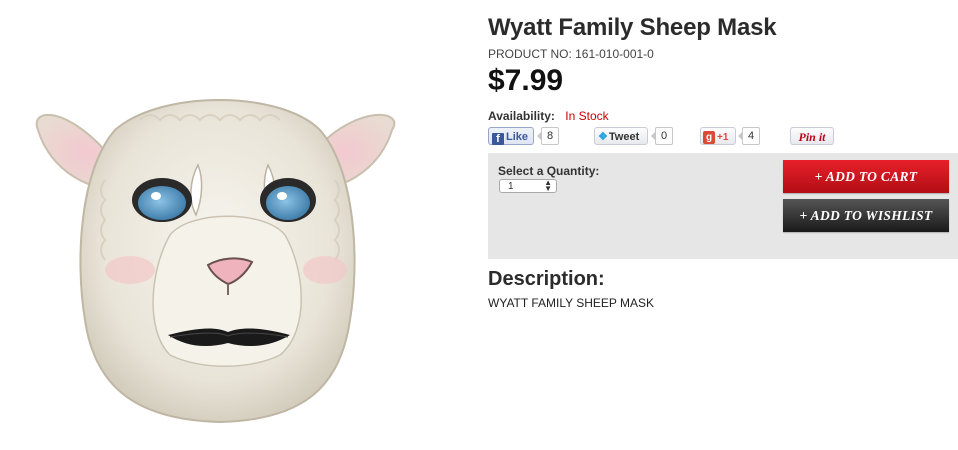 This screenshot has width=958, height=450. What do you see at coordinates (624, 137) in the screenshot?
I see `tweet-label: Tweet` at bounding box center [624, 137].